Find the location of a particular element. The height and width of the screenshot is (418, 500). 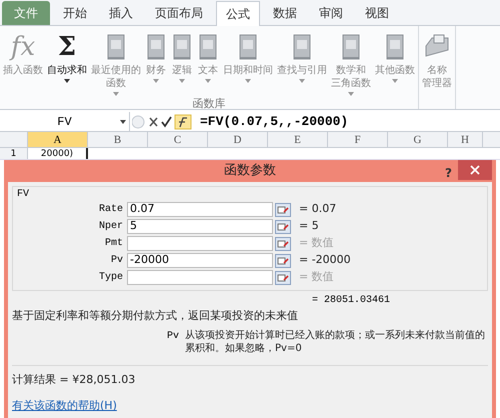

ribbon-tab: 公式 is located at coordinates (238, 13).